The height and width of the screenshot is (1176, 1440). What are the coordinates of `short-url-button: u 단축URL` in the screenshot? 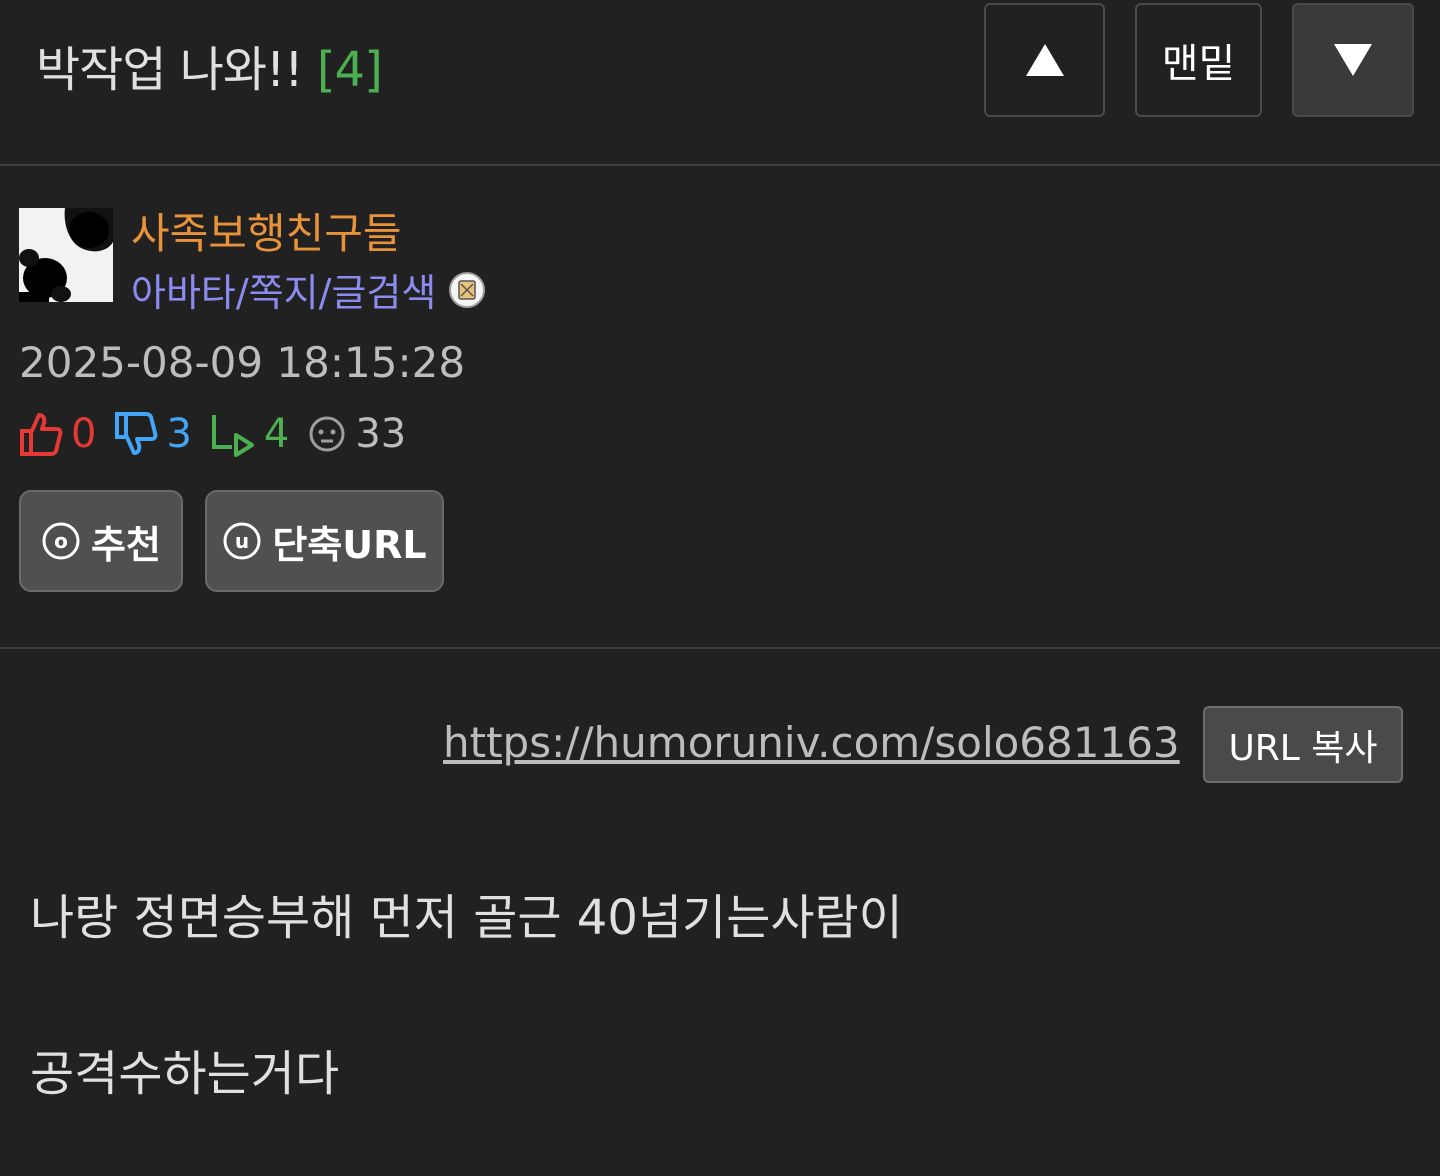 It's located at (324, 541).